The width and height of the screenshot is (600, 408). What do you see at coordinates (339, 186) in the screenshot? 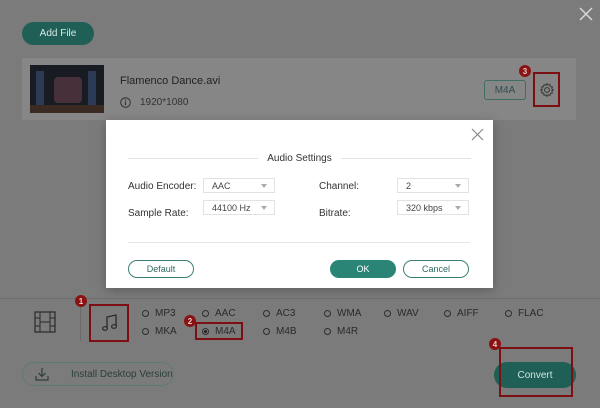
I see `channel-label: Channel:` at bounding box center [339, 186].